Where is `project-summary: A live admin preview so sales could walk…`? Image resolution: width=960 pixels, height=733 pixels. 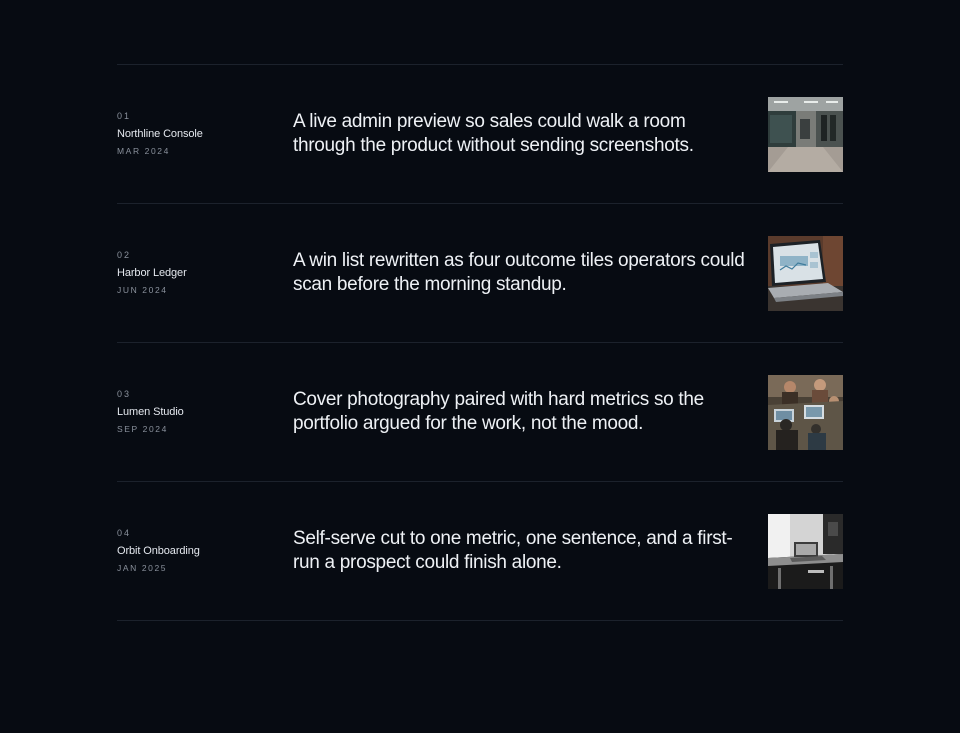 project-summary: A live admin preview so sales could walk… is located at coordinates (493, 133).